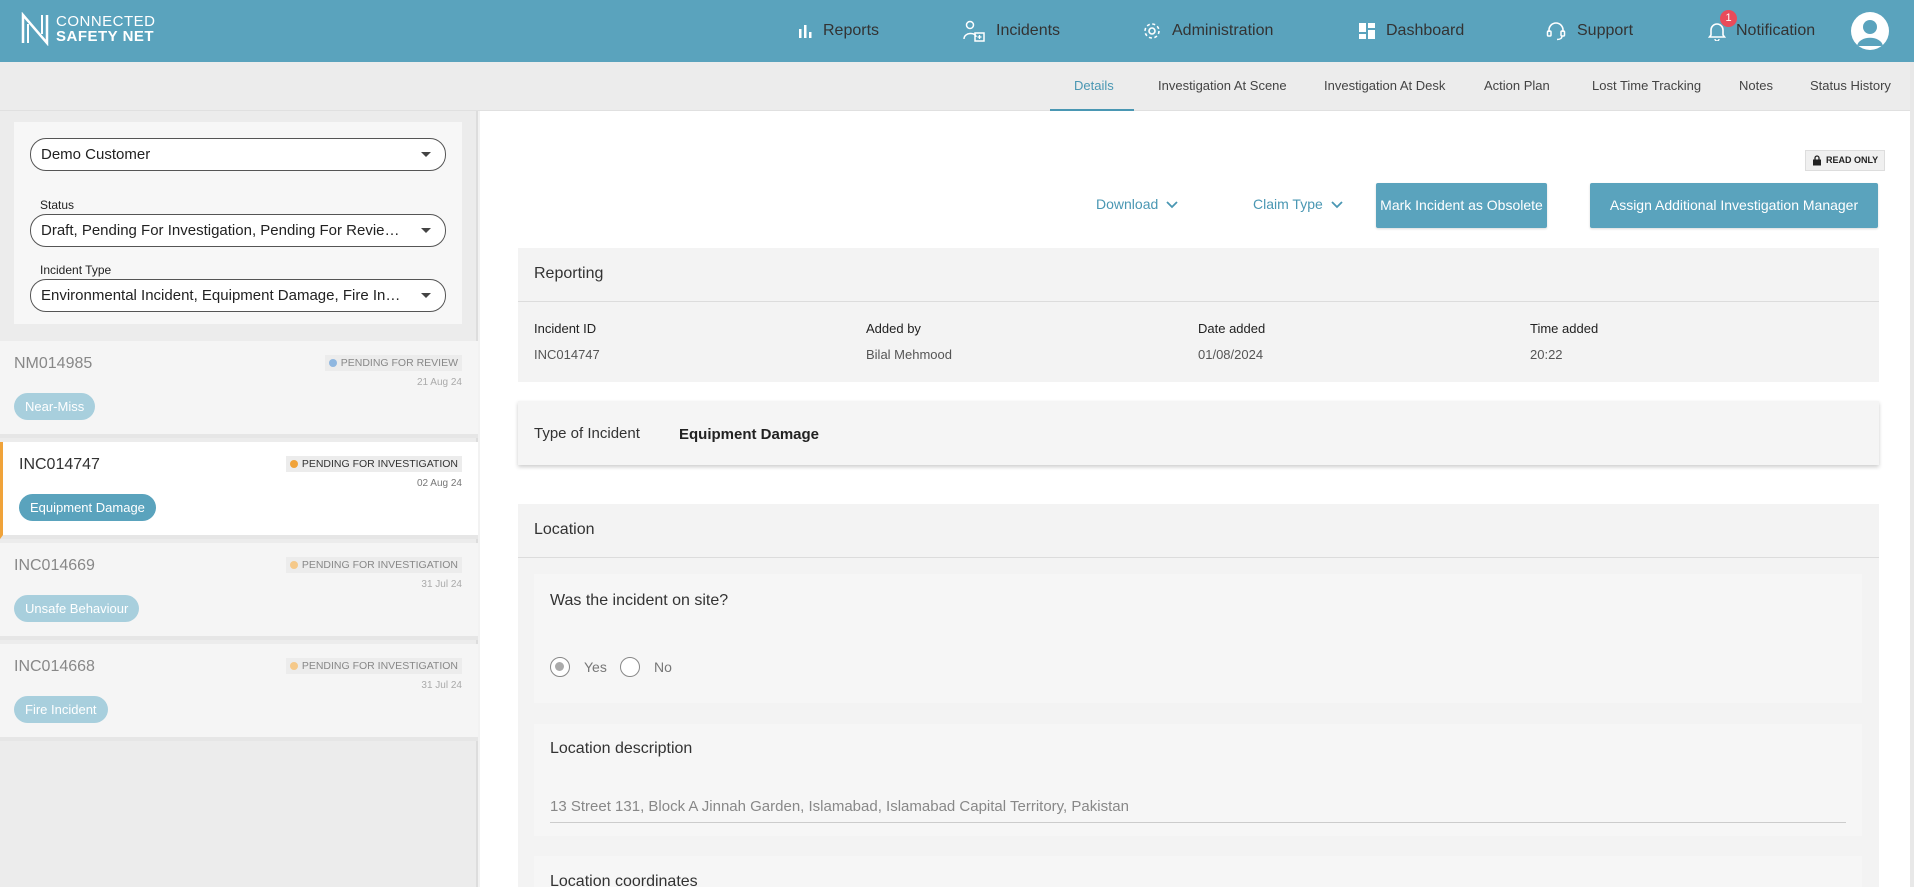 Image resolution: width=1914 pixels, height=887 pixels. Describe the element at coordinates (1517, 85) in the screenshot. I see `tab-action-plan: Action Plan` at that location.